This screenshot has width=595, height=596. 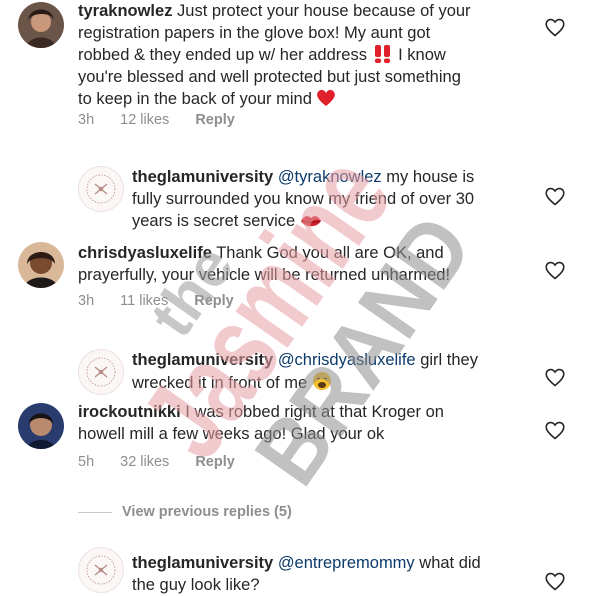 I want to click on comment-line: what did, so click(x=447, y=563).